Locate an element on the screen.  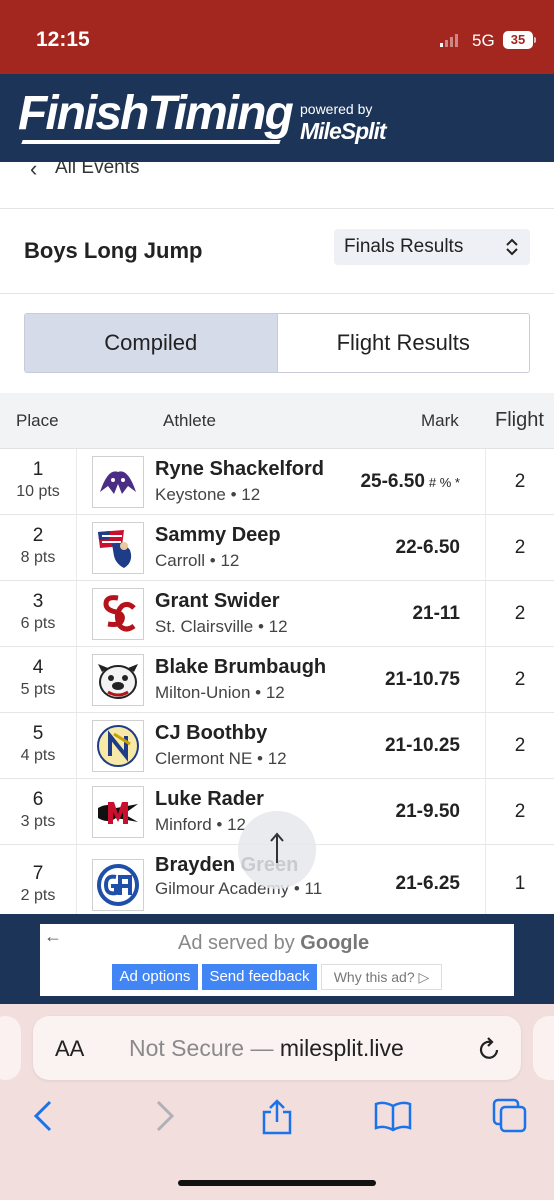
tabs-icon is located at coordinates (510, 1118).